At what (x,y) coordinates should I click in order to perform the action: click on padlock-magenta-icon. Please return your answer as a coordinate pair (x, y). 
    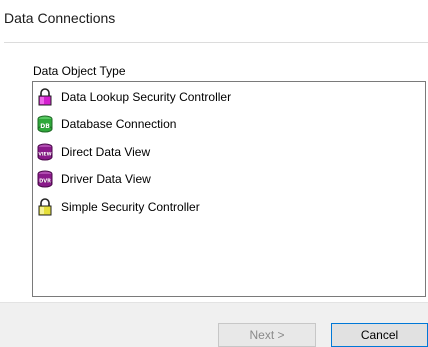
    Looking at the image, I should click on (45, 97).